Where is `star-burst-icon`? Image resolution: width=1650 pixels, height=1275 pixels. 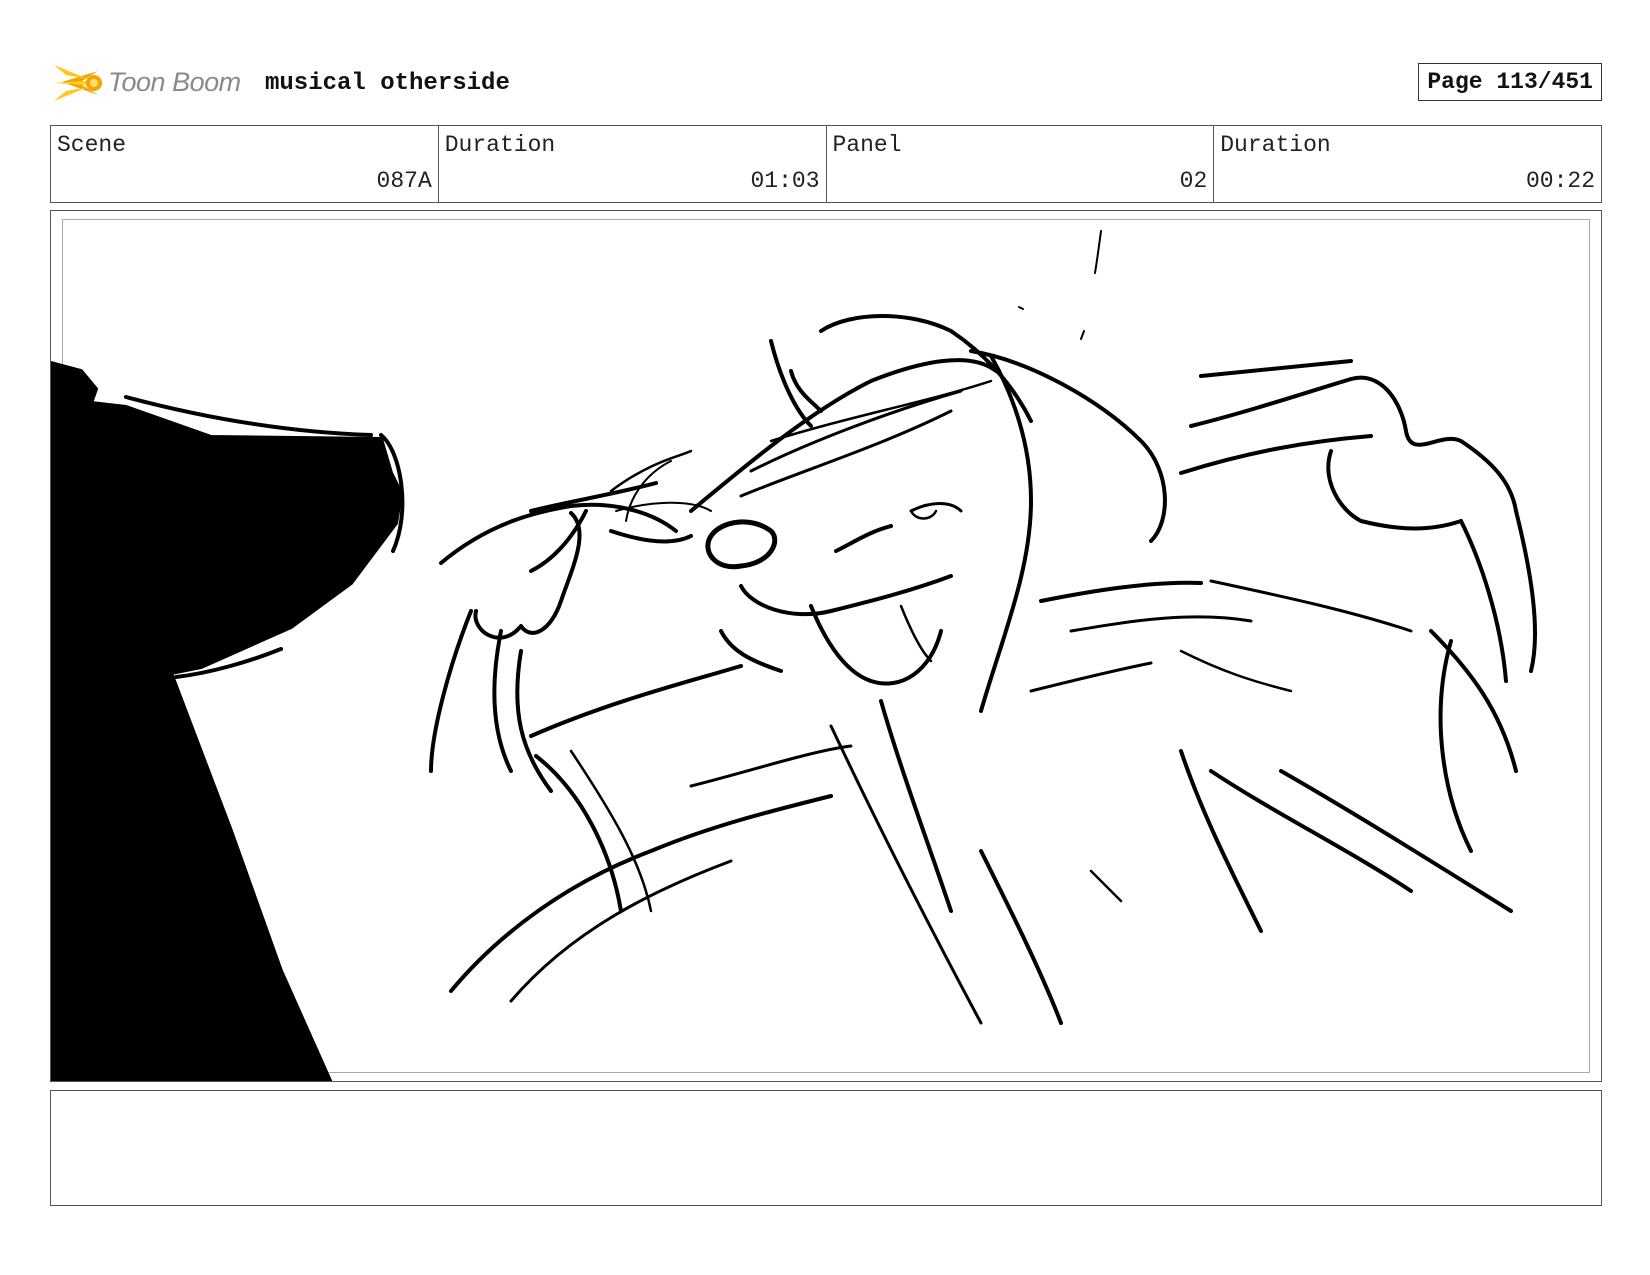
star-burst-icon is located at coordinates (78, 83).